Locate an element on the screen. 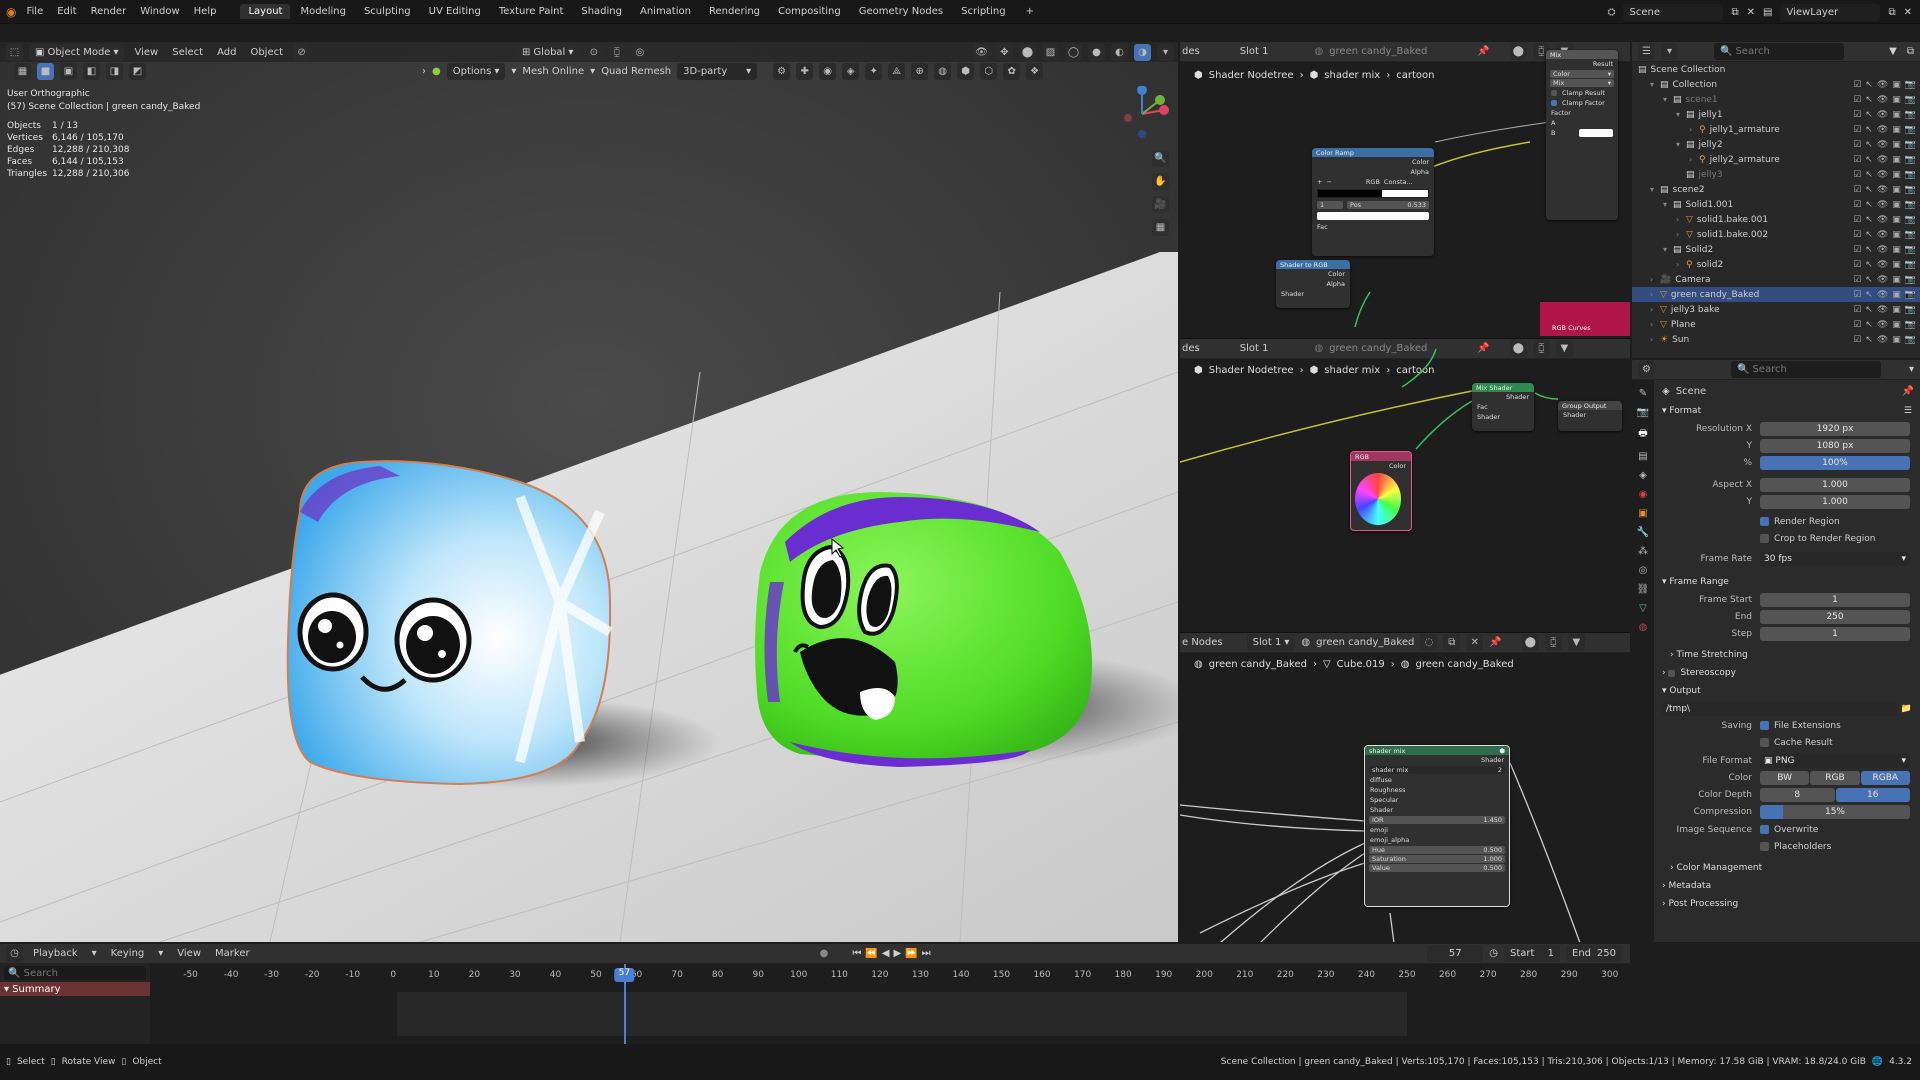 This screenshot has height=1080, width=1920. tool-icon-g: ⊕ is located at coordinates (920, 71).